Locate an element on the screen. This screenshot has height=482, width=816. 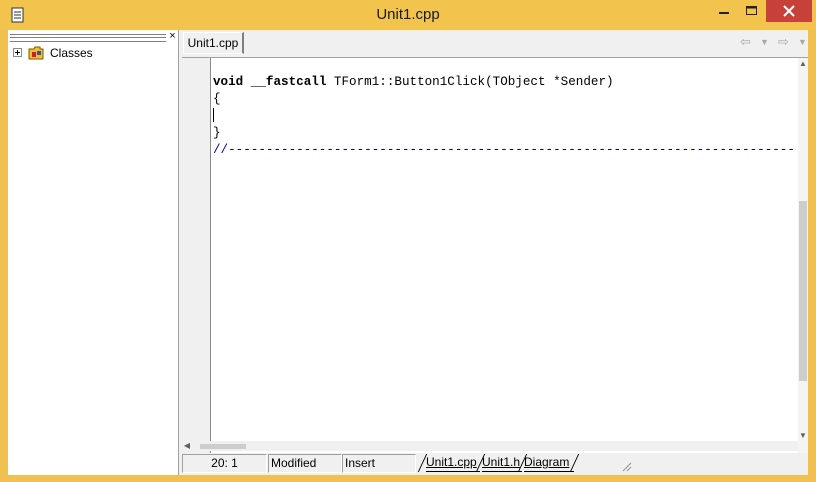
forward-arrow-icon: ⇨ is located at coordinates (786, 42).